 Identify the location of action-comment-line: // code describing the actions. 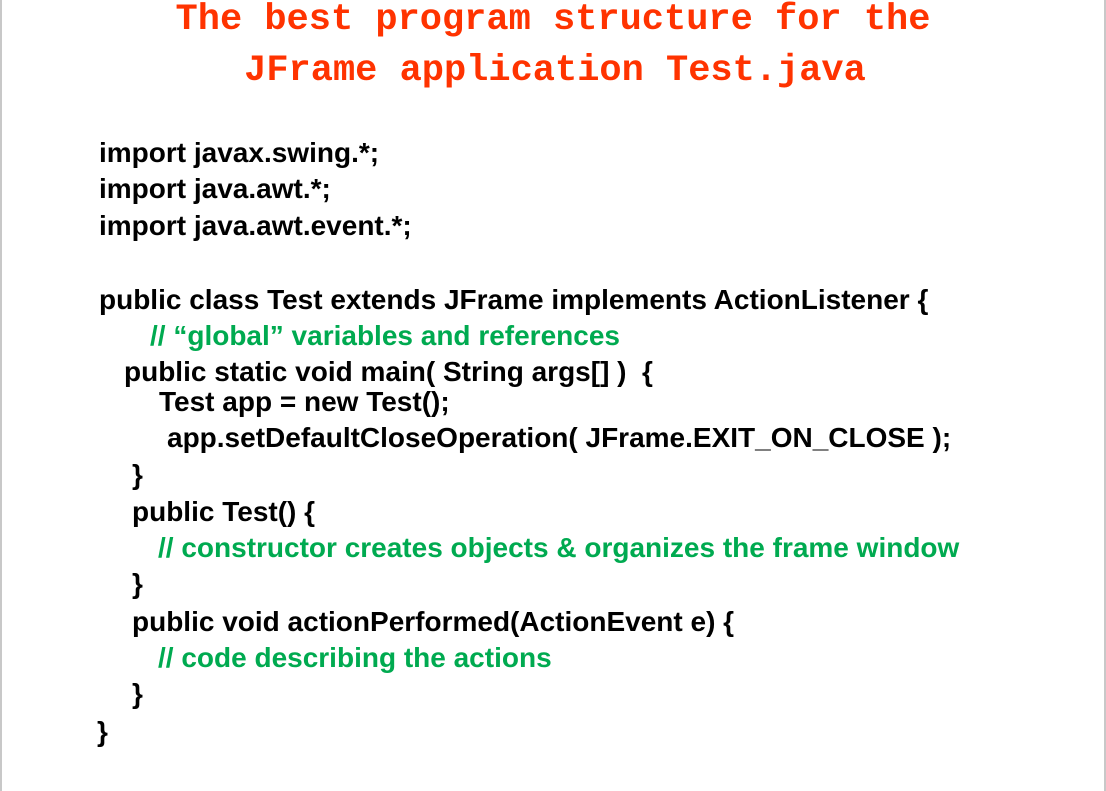
(355, 657).